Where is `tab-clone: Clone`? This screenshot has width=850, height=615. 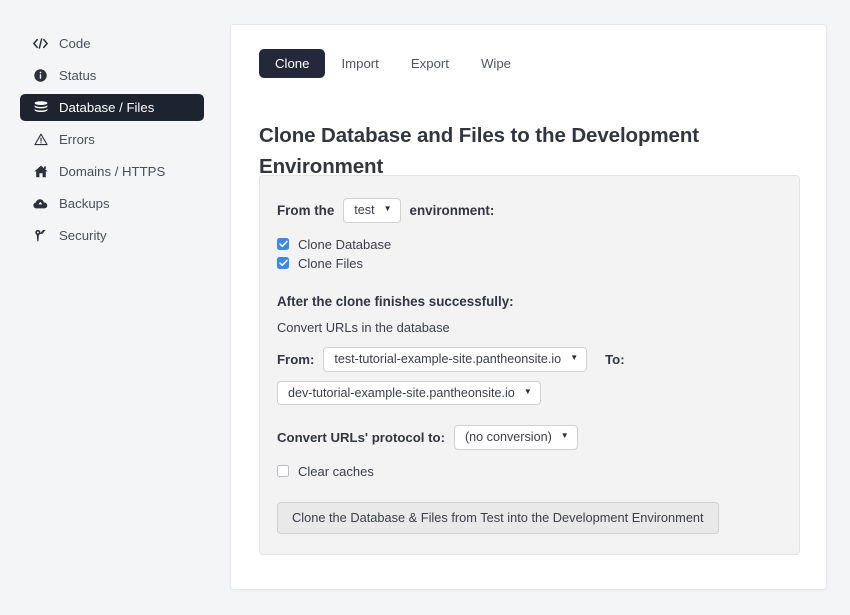 tab-clone: Clone is located at coordinates (292, 64).